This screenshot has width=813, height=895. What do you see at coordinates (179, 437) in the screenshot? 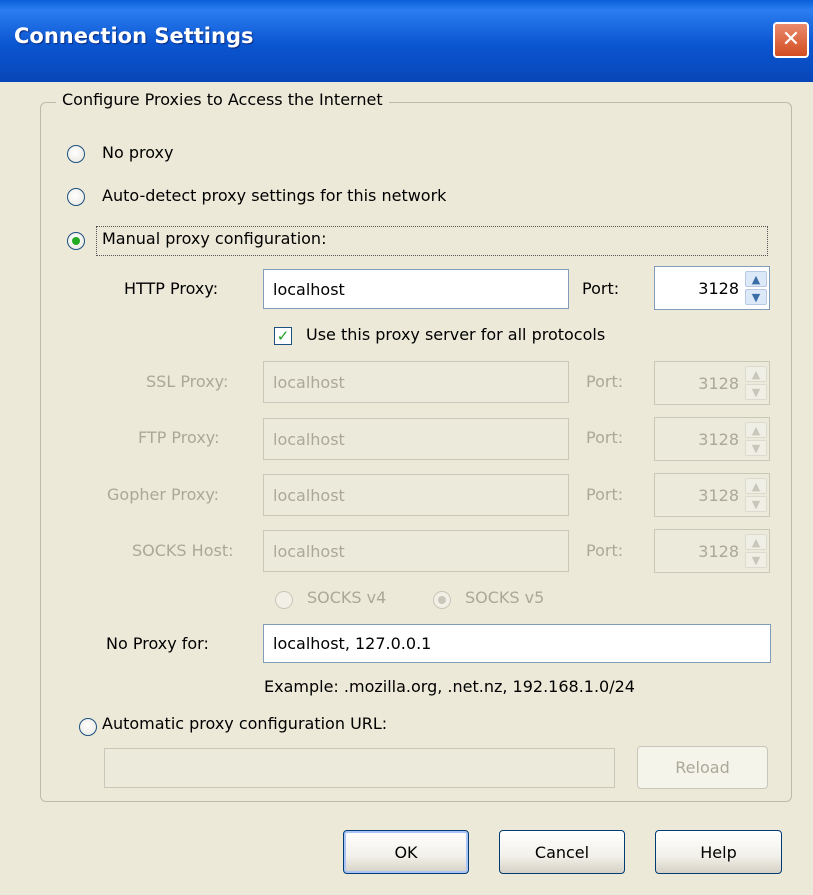
I see `ftp-proxy-label: FTP Proxy:` at bounding box center [179, 437].